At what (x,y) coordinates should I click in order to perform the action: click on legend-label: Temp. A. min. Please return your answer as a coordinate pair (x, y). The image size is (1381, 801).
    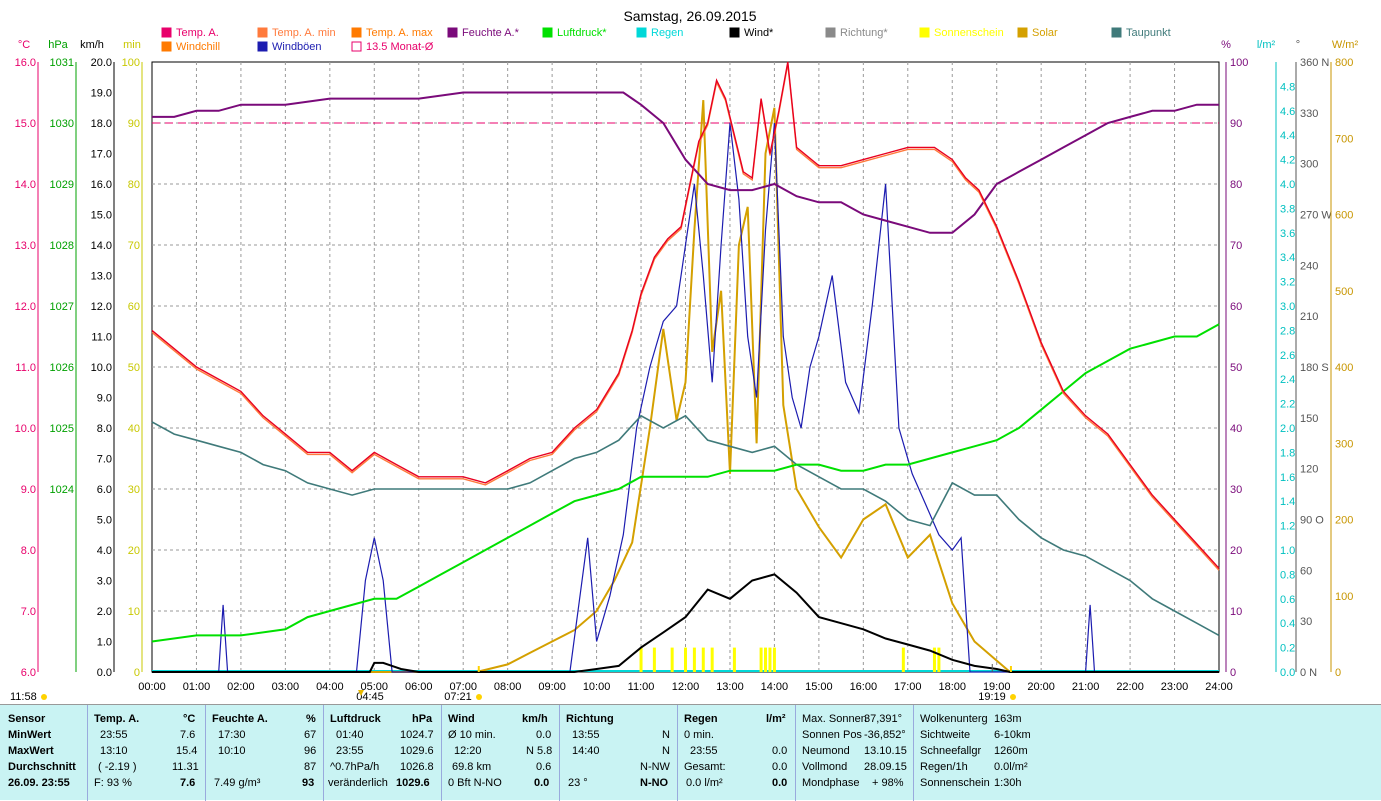
    Looking at the image, I should click on (304, 33).